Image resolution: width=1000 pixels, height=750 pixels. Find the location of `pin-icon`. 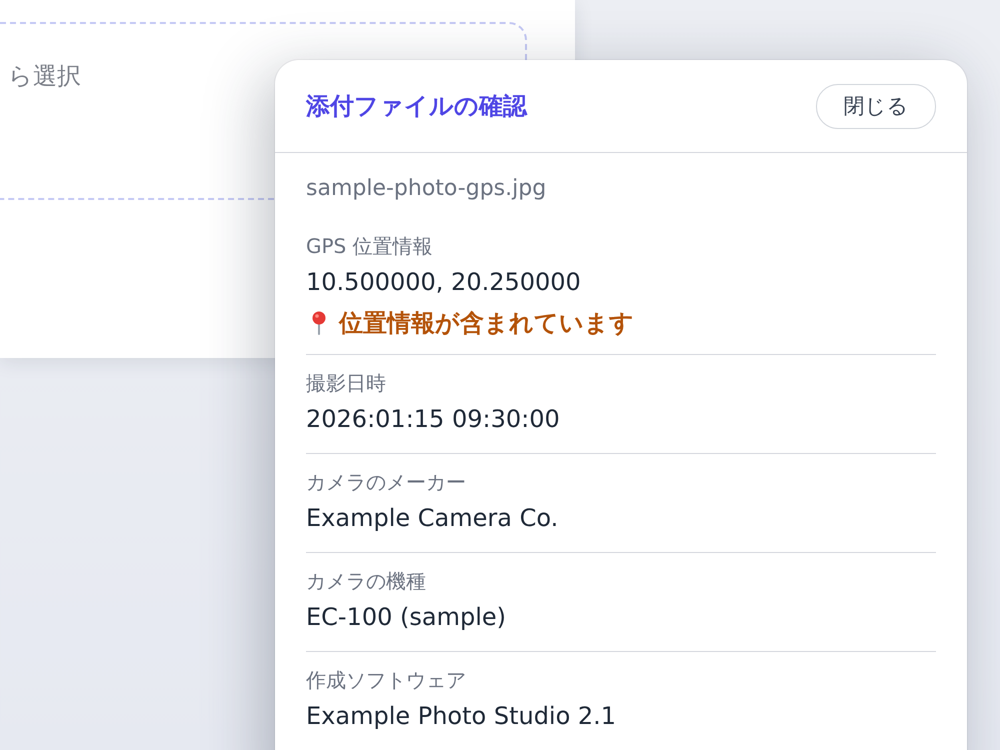

pin-icon is located at coordinates (319, 323).